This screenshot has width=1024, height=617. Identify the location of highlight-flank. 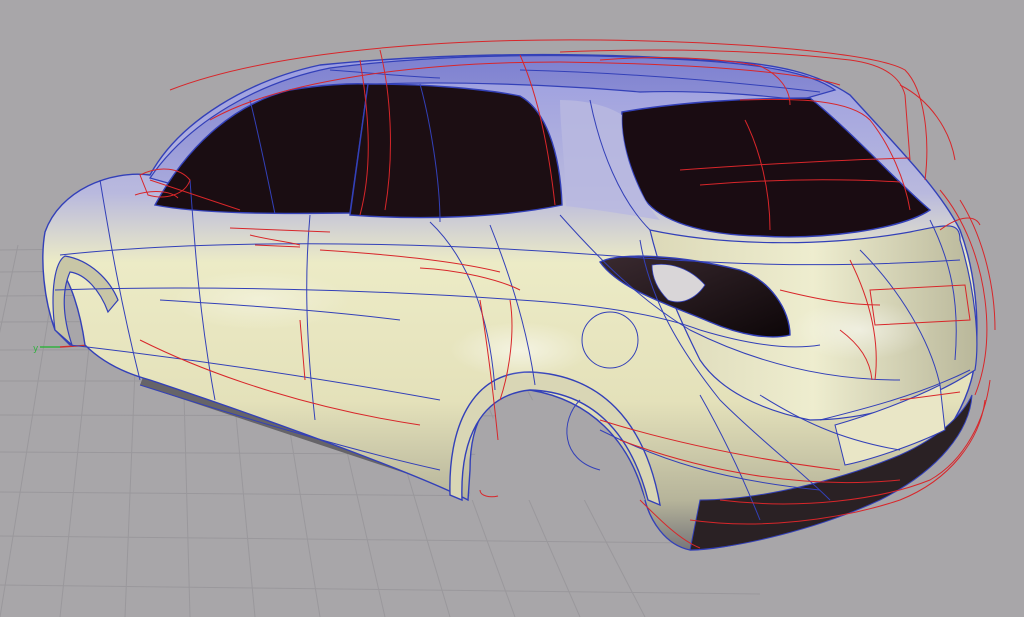
(520, 350).